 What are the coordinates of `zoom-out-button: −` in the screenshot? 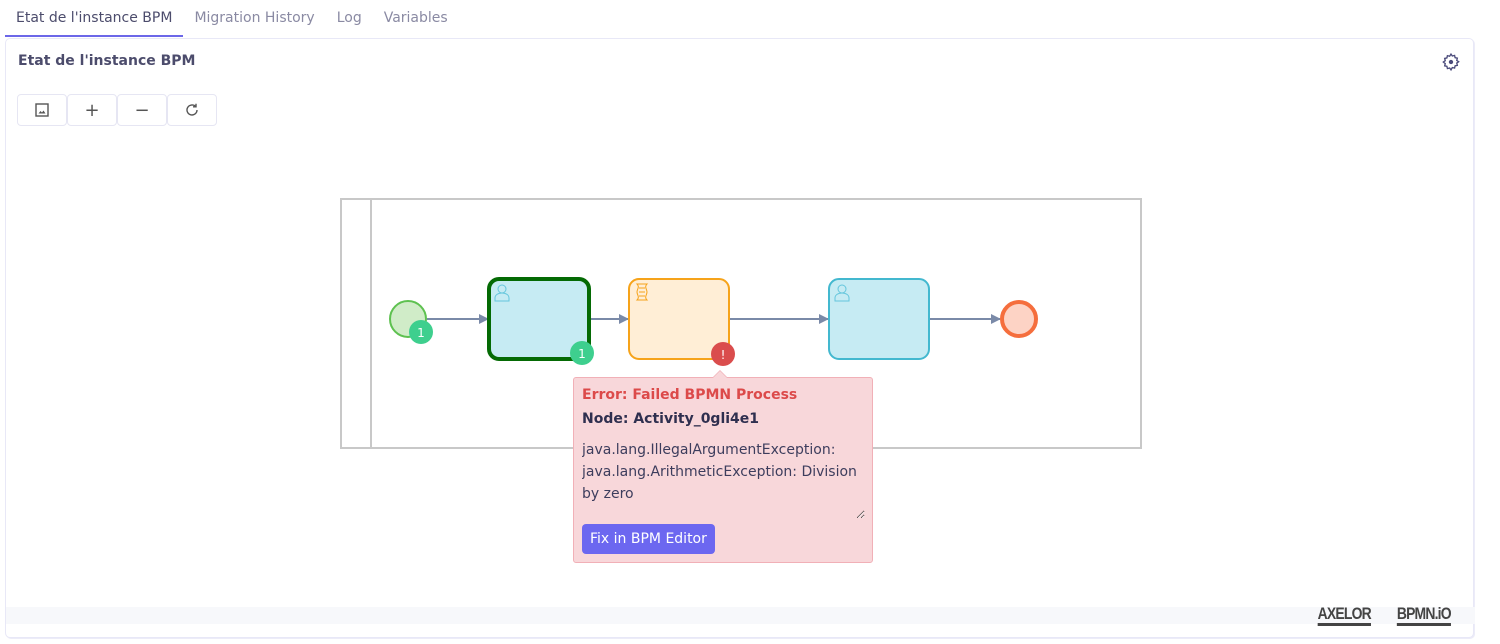 It's located at (142, 110).